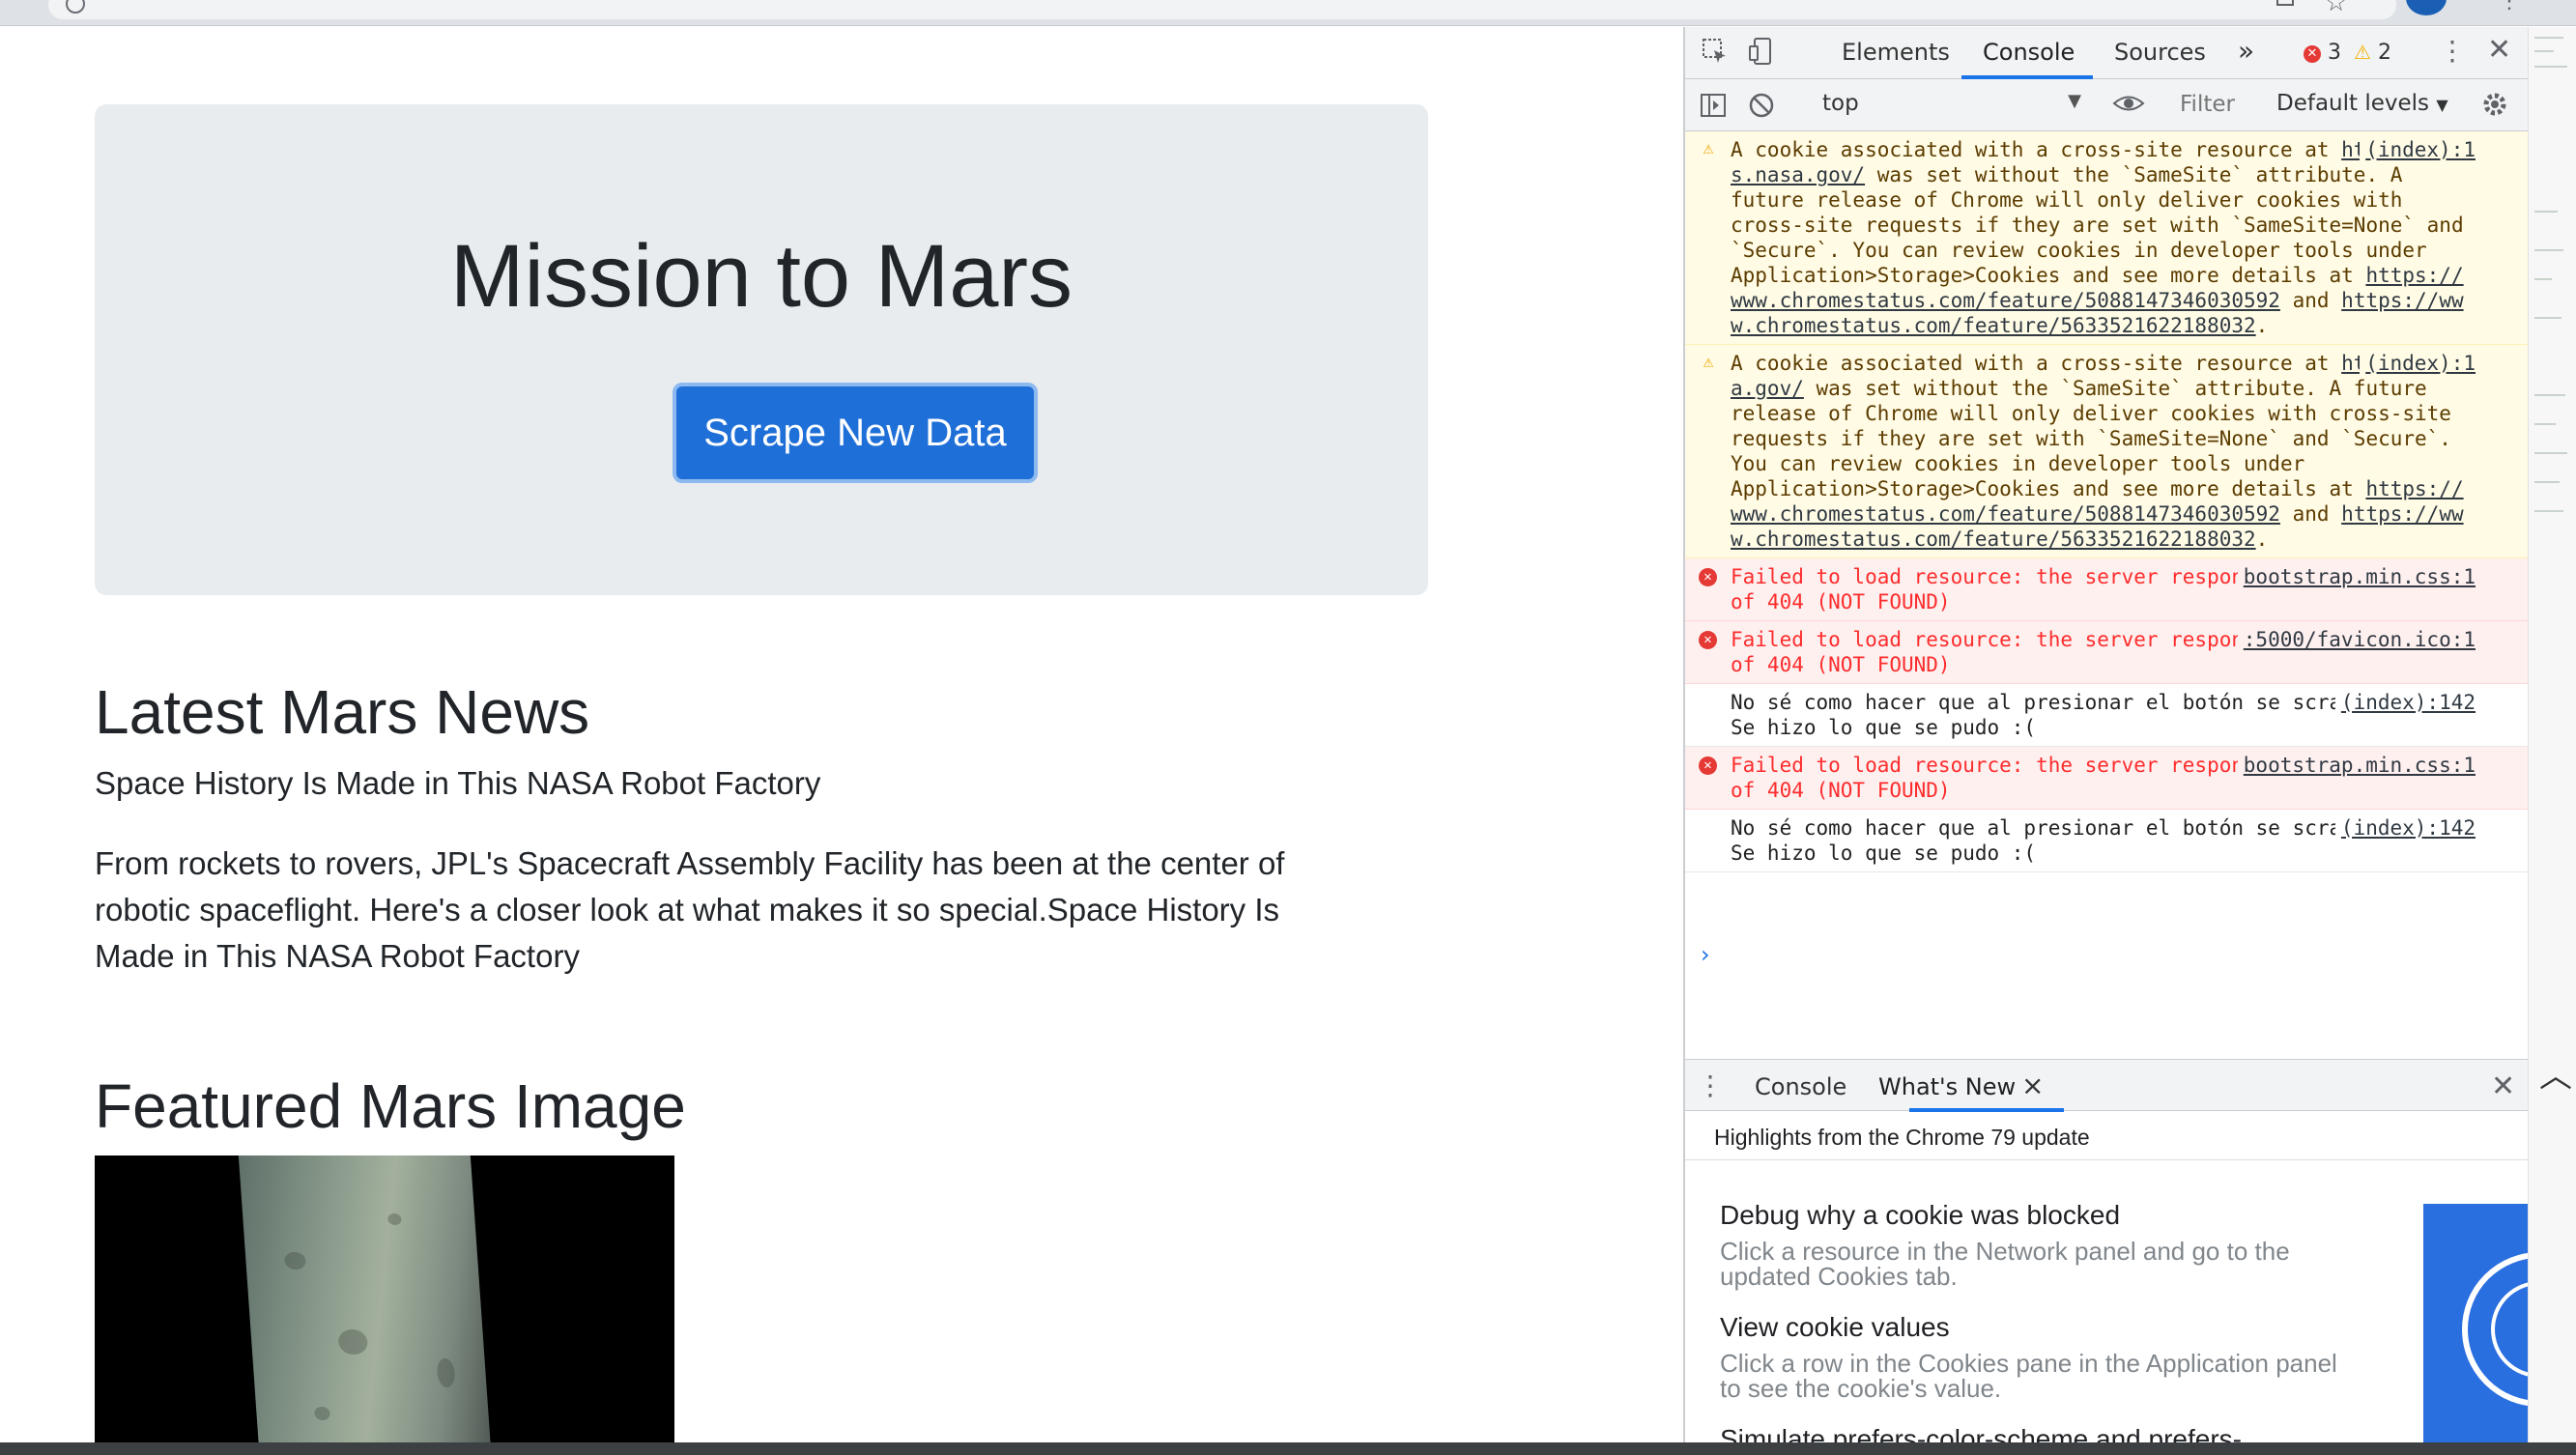 This screenshot has width=2576, height=1455. I want to click on tab-sources: Sources, so click(2160, 53).